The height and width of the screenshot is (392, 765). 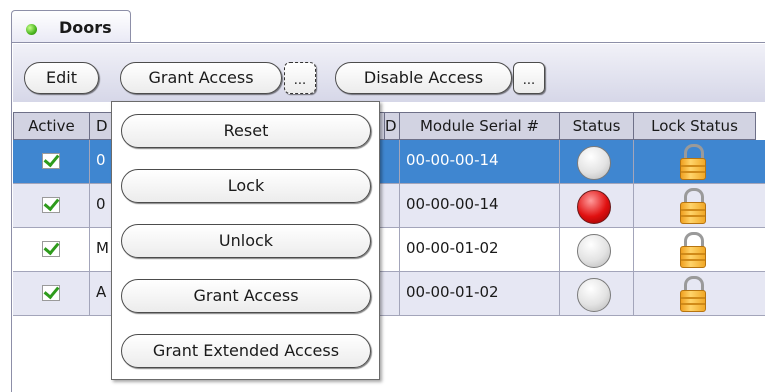 What do you see at coordinates (246, 131) in the screenshot?
I see `menu-item-reset: Reset` at bounding box center [246, 131].